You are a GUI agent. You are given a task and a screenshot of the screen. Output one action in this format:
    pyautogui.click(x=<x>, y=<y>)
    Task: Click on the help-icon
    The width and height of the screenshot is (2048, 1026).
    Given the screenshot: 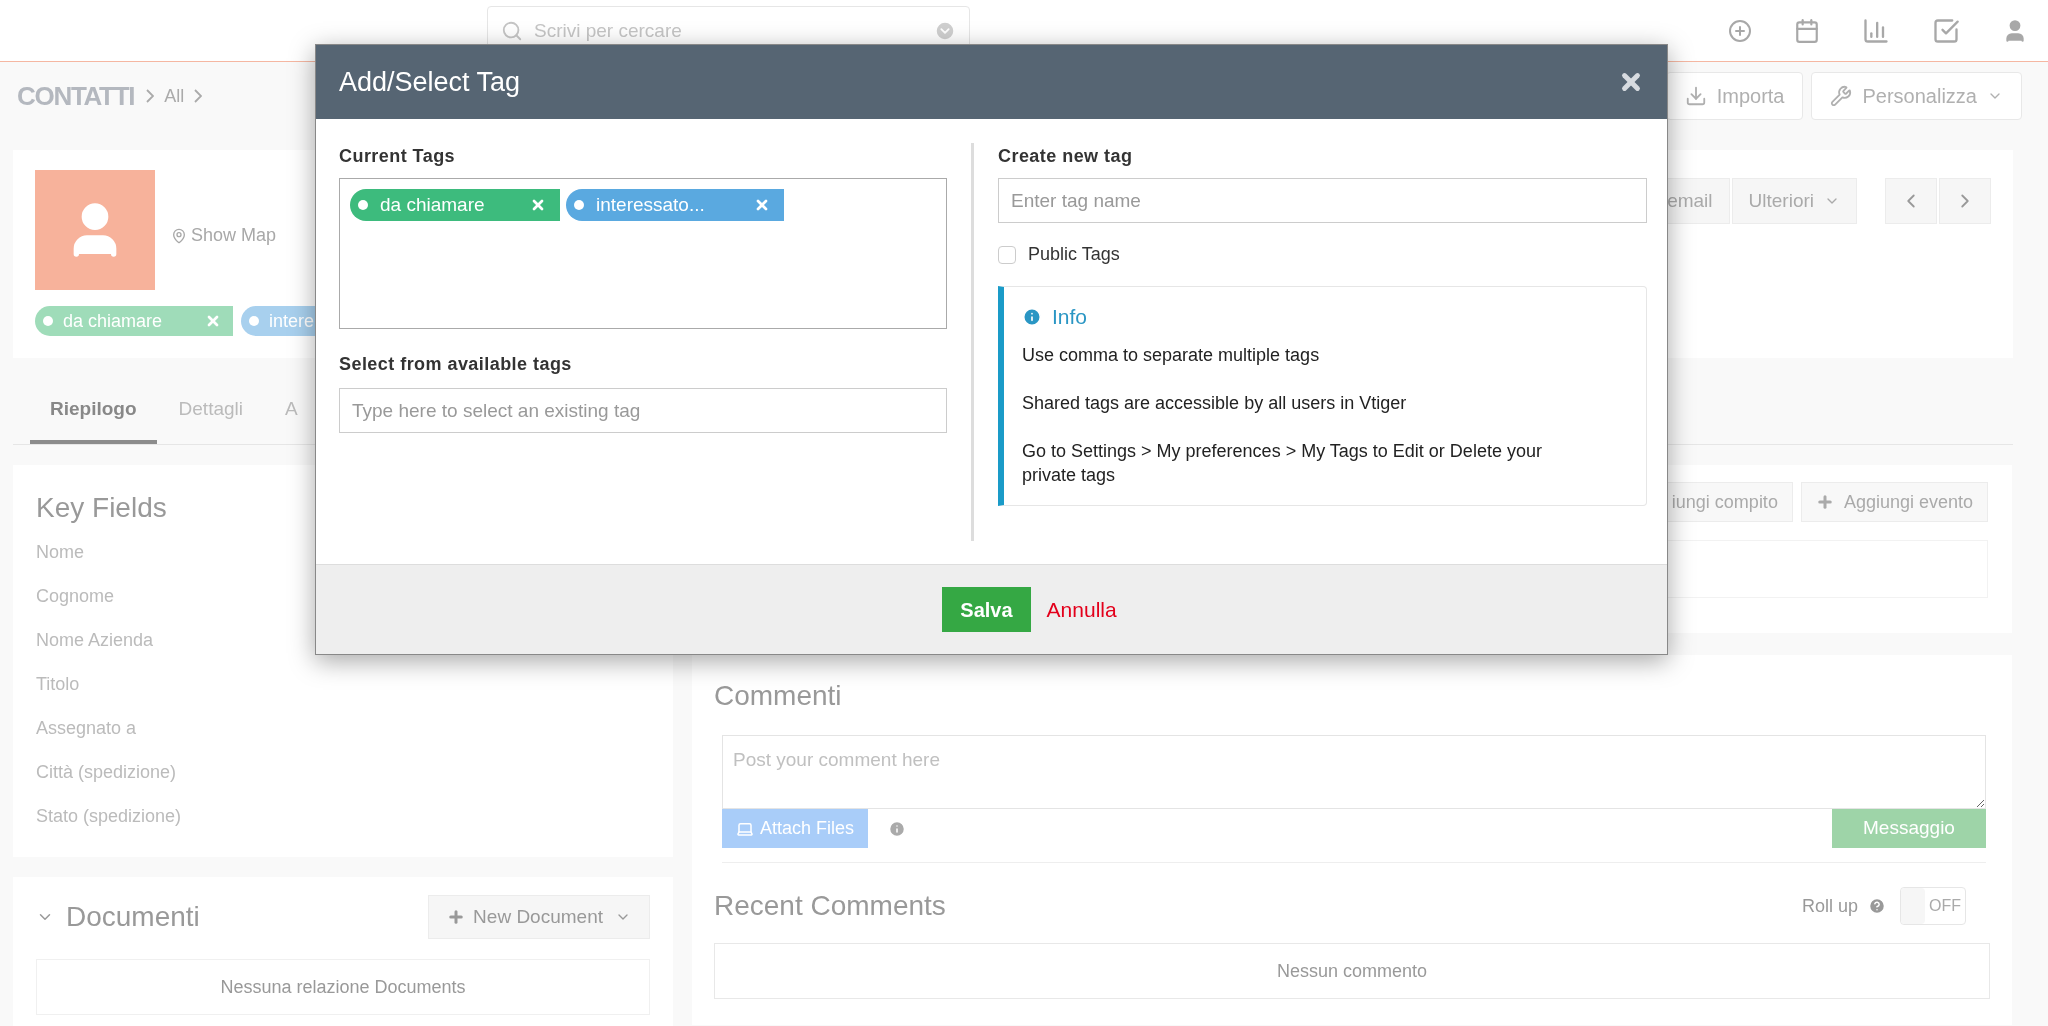 What is the action you would take?
    pyautogui.click(x=1877, y=906)
    